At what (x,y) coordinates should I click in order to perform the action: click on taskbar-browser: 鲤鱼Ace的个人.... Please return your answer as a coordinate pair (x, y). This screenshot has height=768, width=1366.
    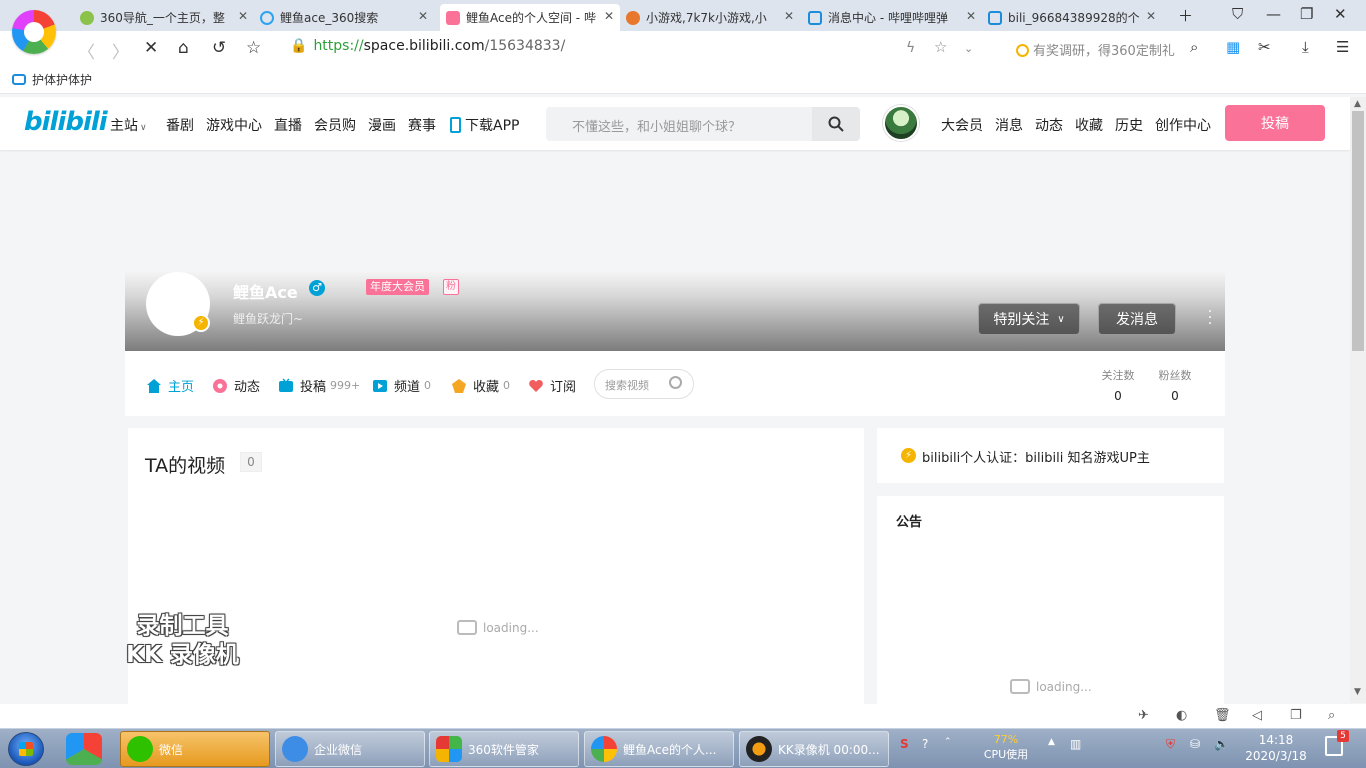
    Looking at the image, I should click on (659, 749).